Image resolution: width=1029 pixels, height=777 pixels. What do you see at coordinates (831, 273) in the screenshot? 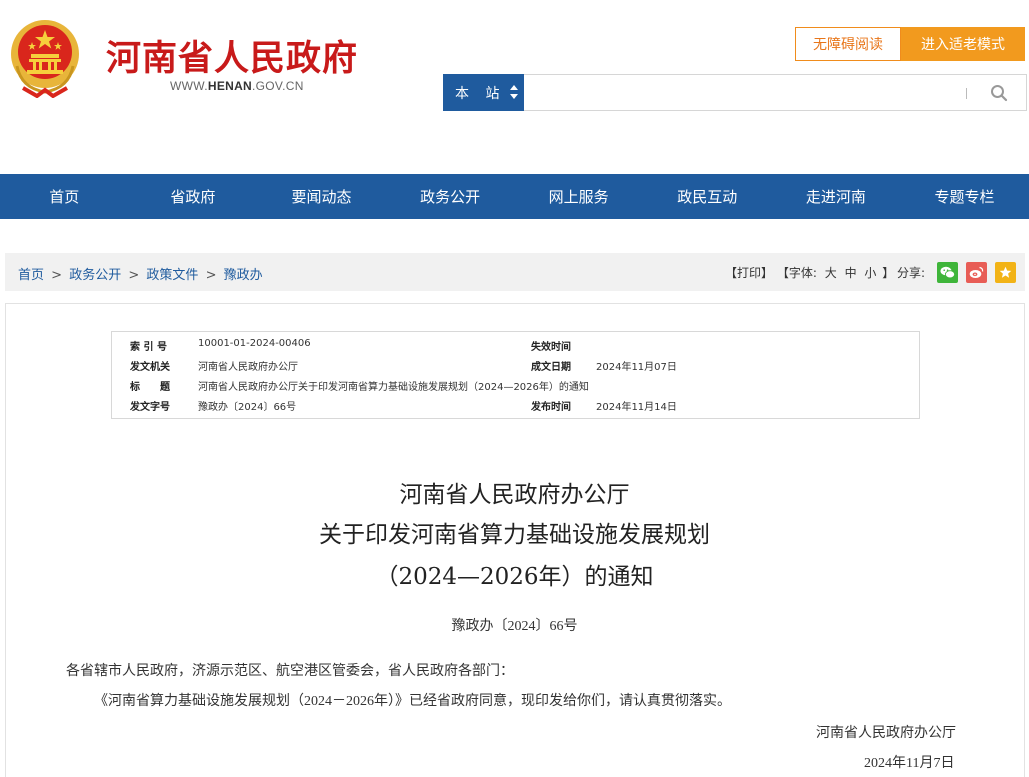
I see `font-large-button: 大` at bounding box center [831, 273].